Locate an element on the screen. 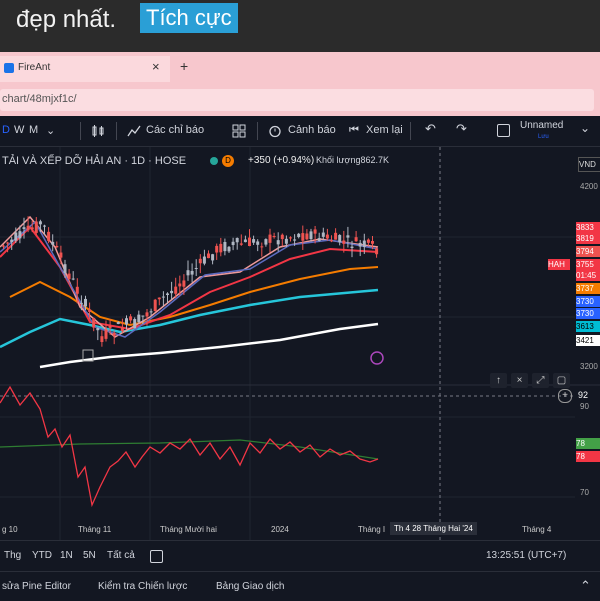 The image size is (600, 601). maximize-icon: ▢ is located at coordinates (561, 380).